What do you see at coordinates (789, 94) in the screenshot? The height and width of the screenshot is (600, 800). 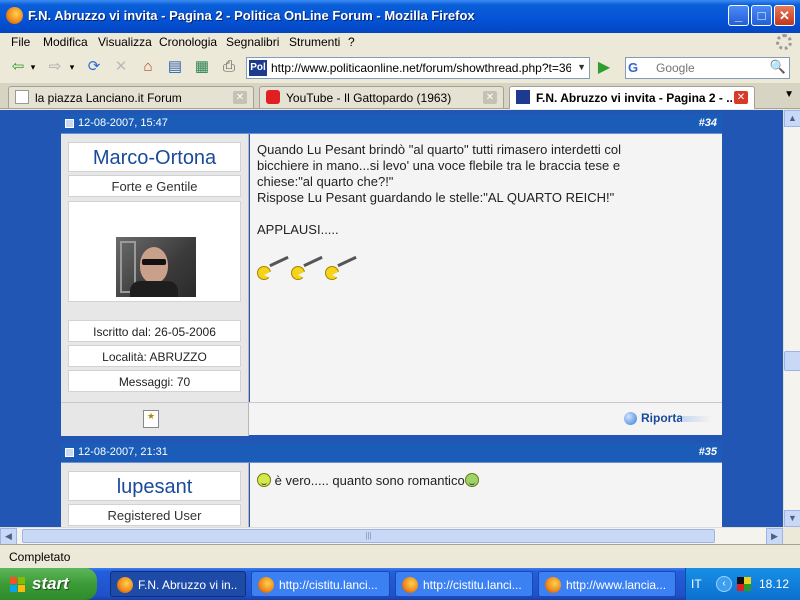 I see `tab-list-icon: ▼` at bounding box center [789, 94].